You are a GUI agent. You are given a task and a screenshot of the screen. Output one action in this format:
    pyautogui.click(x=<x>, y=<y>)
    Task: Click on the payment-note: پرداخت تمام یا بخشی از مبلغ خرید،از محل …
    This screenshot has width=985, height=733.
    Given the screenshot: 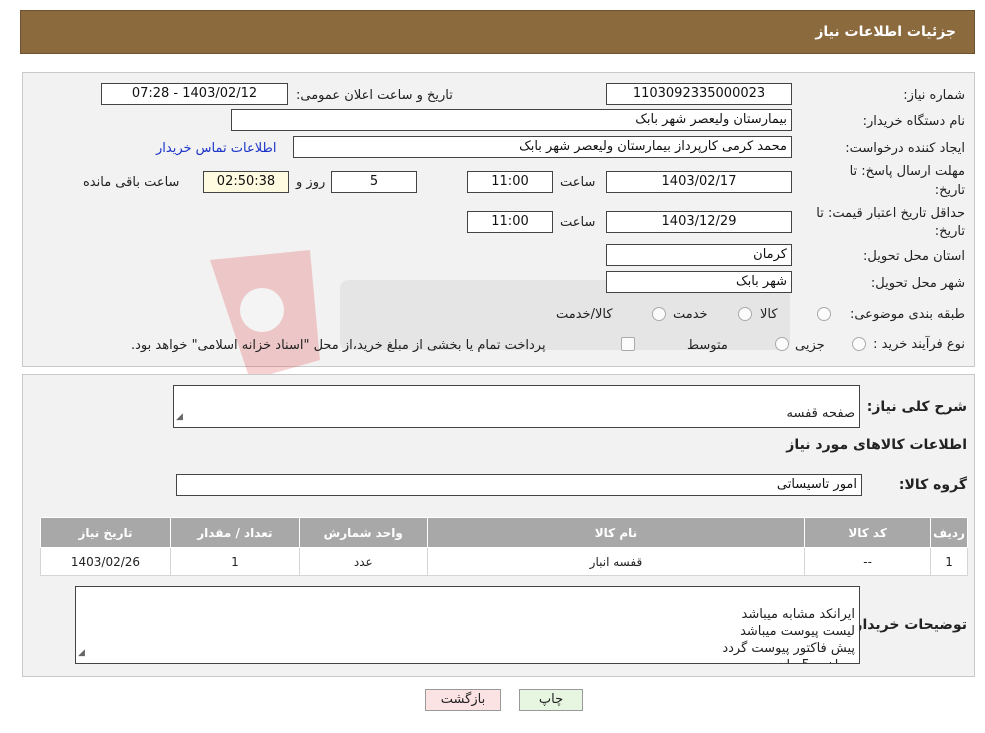 What is the action you would take?
    pyautogui.click(x=338, y=345)
    